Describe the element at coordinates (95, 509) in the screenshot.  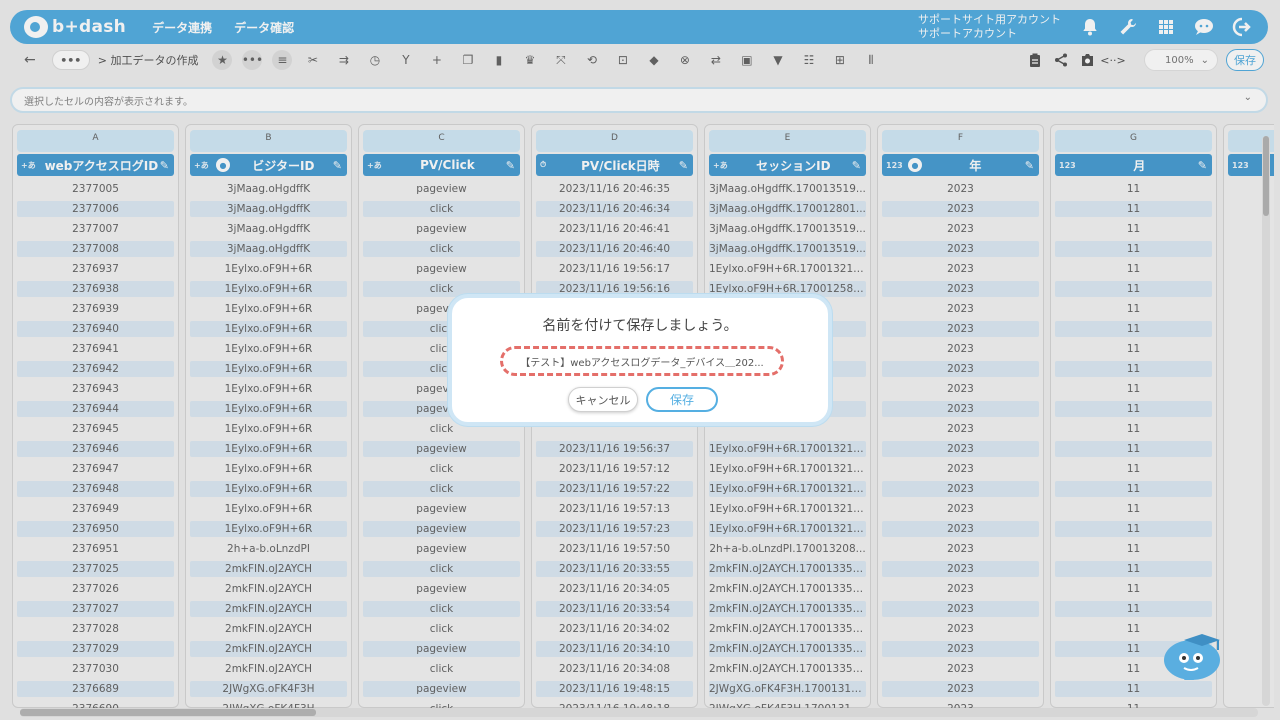
I see `table-cell: 2376949` at that location.